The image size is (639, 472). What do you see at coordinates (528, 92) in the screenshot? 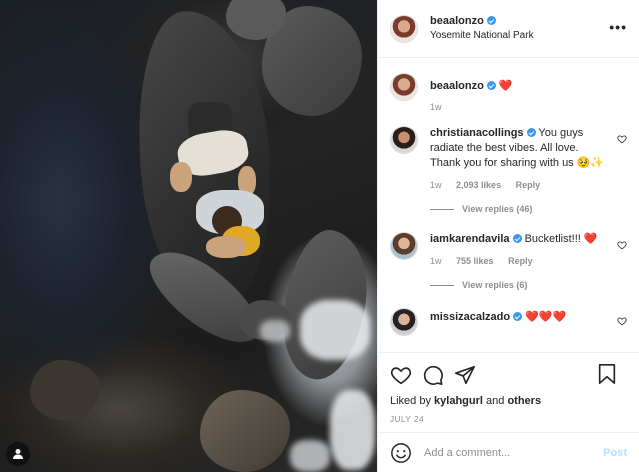
I see `comment-body: beaalonzo ❤️ 1w` at bounding box center [528, 92].